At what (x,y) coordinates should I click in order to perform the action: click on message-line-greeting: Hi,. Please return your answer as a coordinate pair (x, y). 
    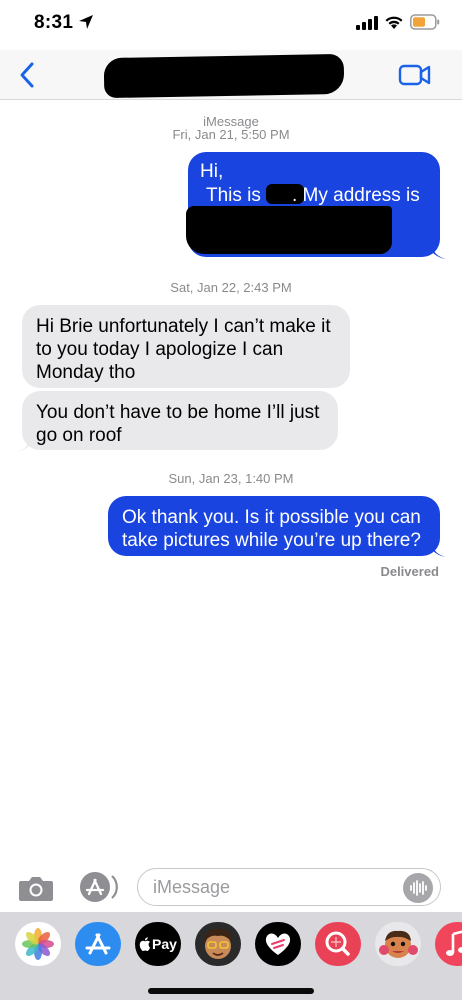
    Looking at the image, I should click on (212, 171).